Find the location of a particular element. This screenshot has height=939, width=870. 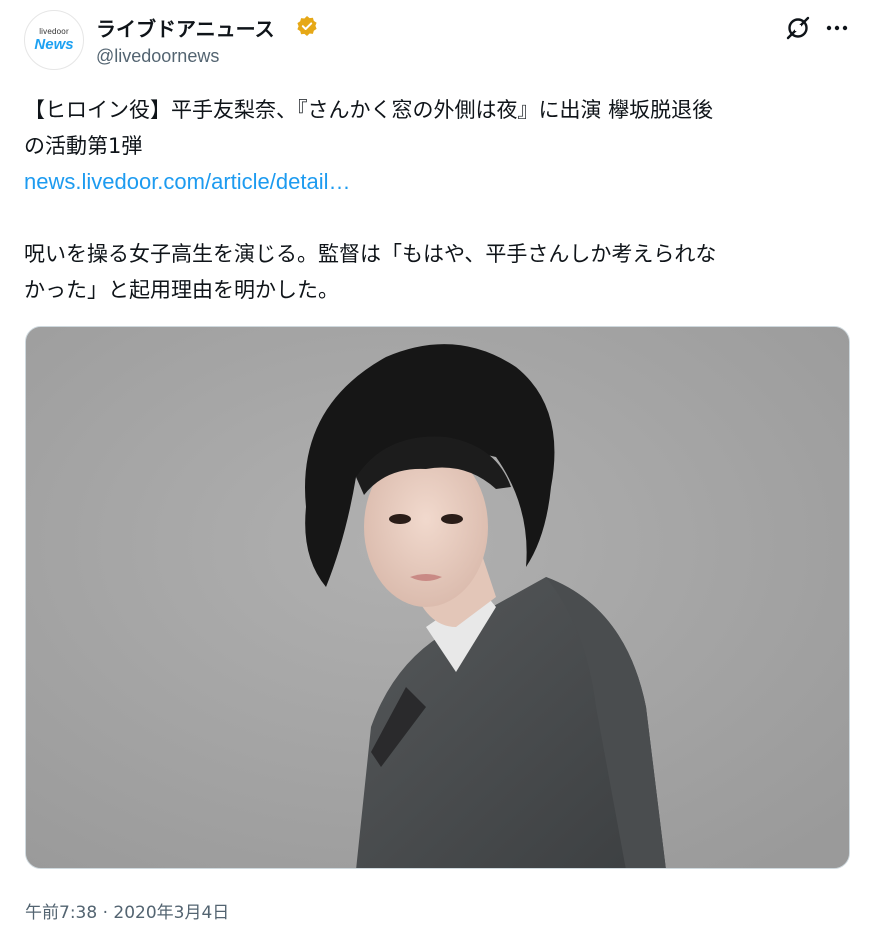

grok-icon is located at coordinates (798, 28).